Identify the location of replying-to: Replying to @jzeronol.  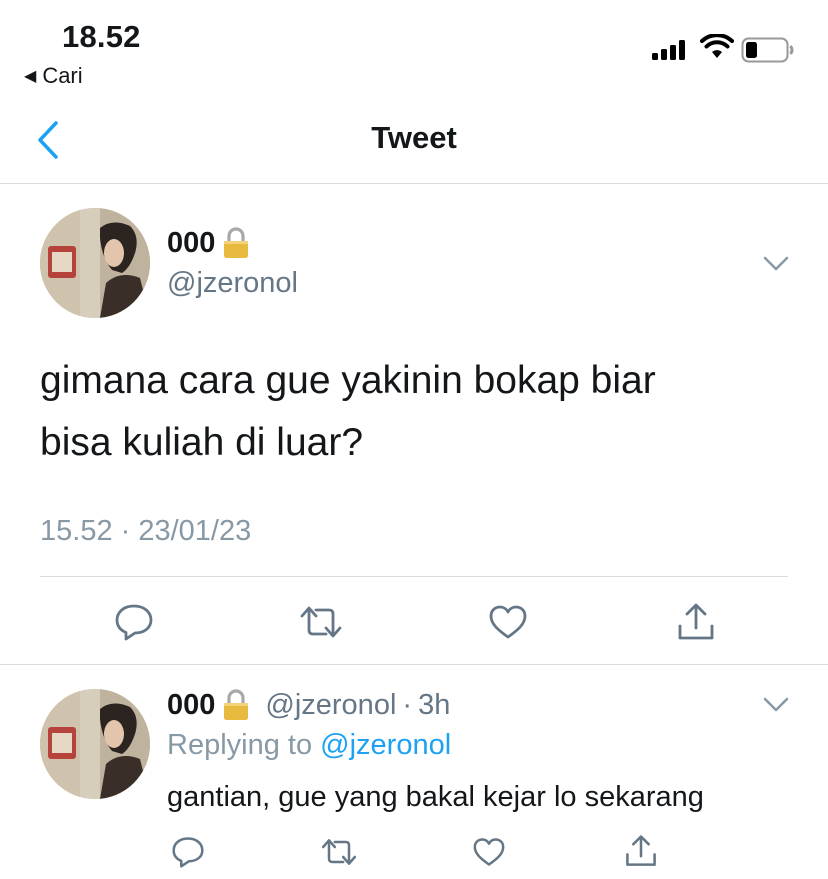
(309, 745).